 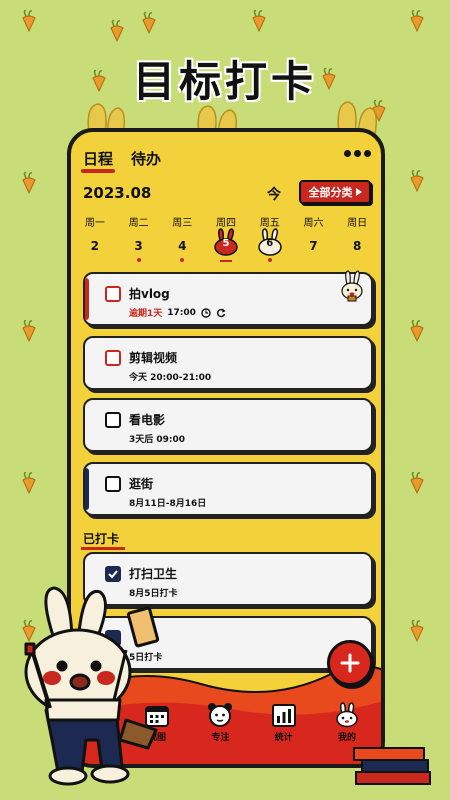 I want to click on task-time: 今天 20:00-21:00, so click(x=170, y=378).